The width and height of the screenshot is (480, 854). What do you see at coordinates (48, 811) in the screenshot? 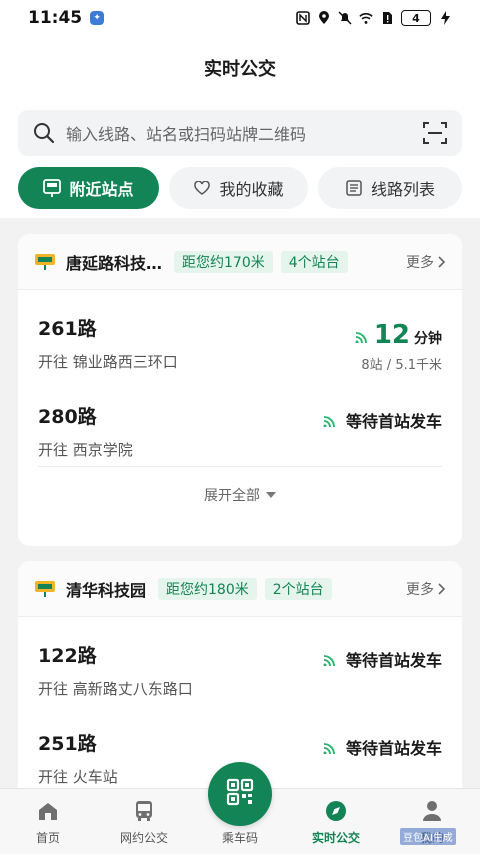
I see `home-icon` at bounding box center [48, 811].